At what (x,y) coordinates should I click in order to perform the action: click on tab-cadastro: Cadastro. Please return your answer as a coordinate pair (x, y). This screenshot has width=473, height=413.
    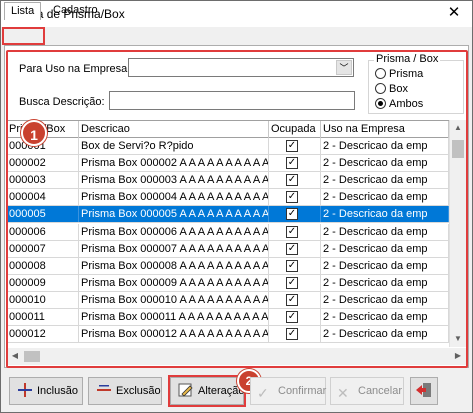
    Looking at the image, I should click on (75, 11).